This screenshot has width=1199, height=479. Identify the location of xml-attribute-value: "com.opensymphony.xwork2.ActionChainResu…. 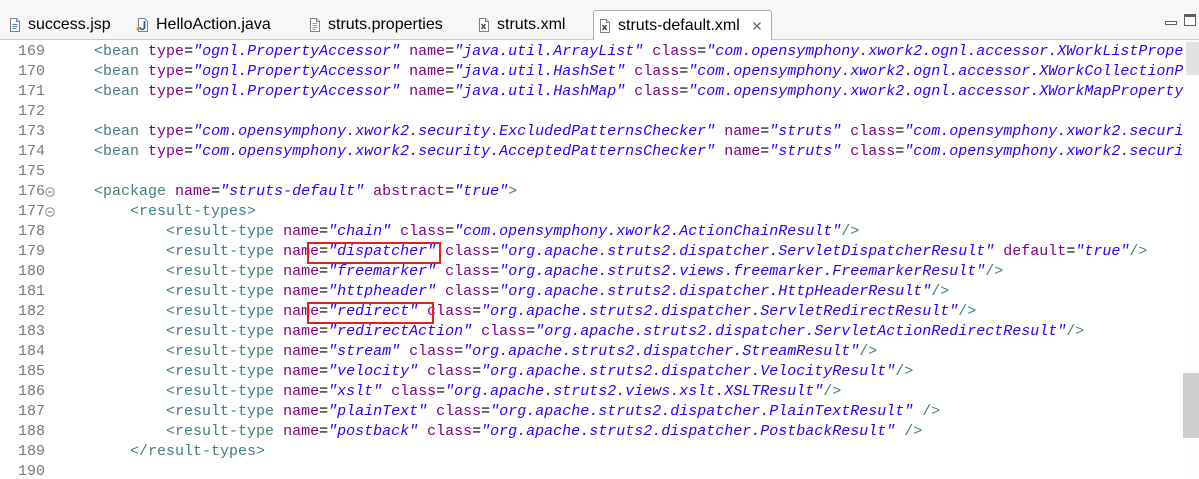
(647, 231).